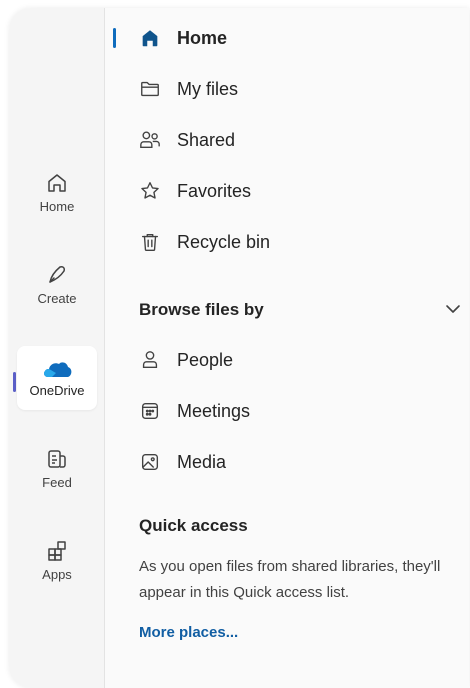  What do you see at coordinates (150, 462) in the screenshot?
I see `image-icon` at bounding box center [150, 462].